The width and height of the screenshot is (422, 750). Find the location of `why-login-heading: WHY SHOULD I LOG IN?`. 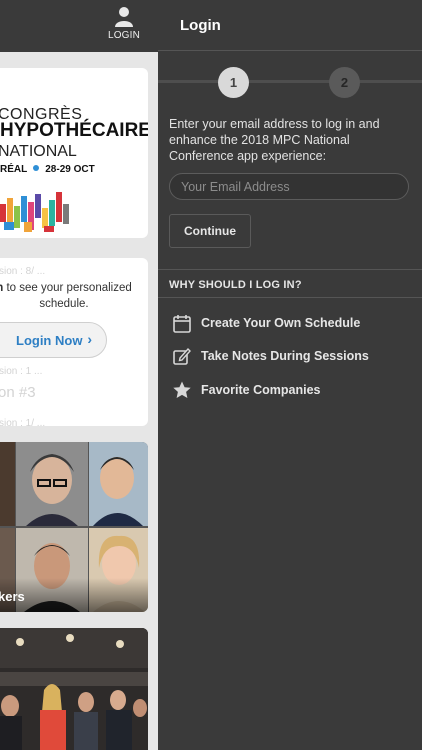

why-login-heading: WHY SHOULD I LOG IN? is located at coordinates (235, 285).